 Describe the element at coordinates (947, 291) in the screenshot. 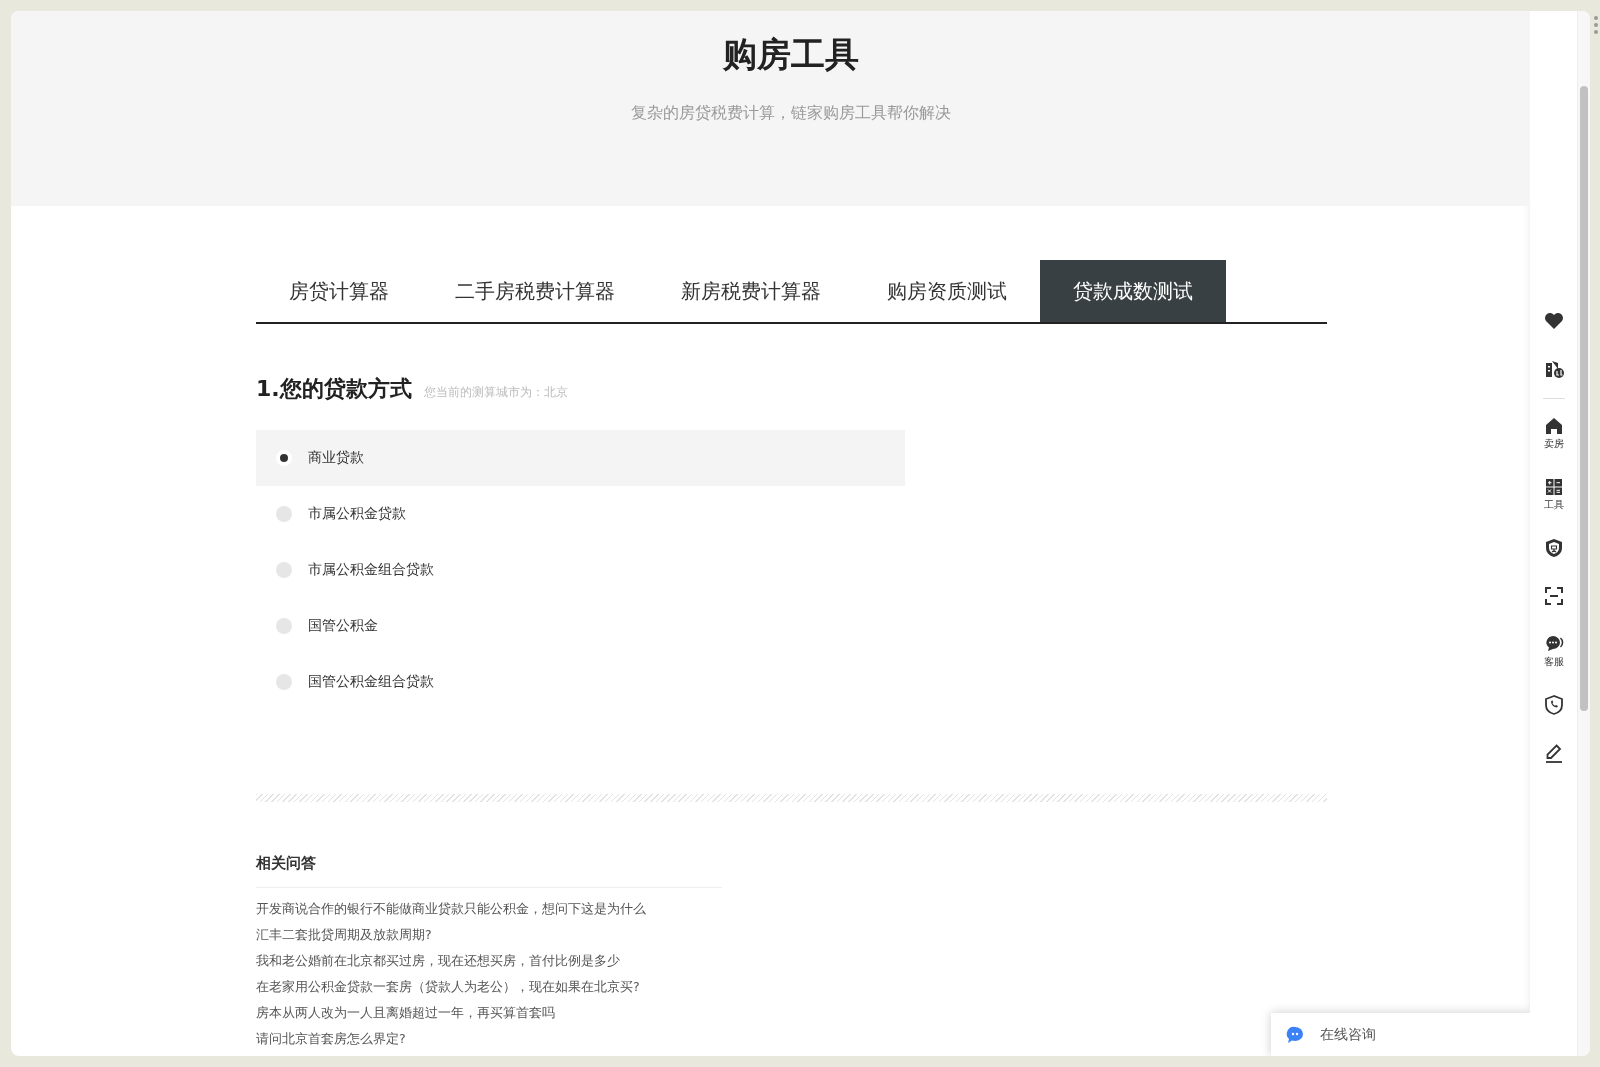

I see `tab: 购房资质测试` at that location.